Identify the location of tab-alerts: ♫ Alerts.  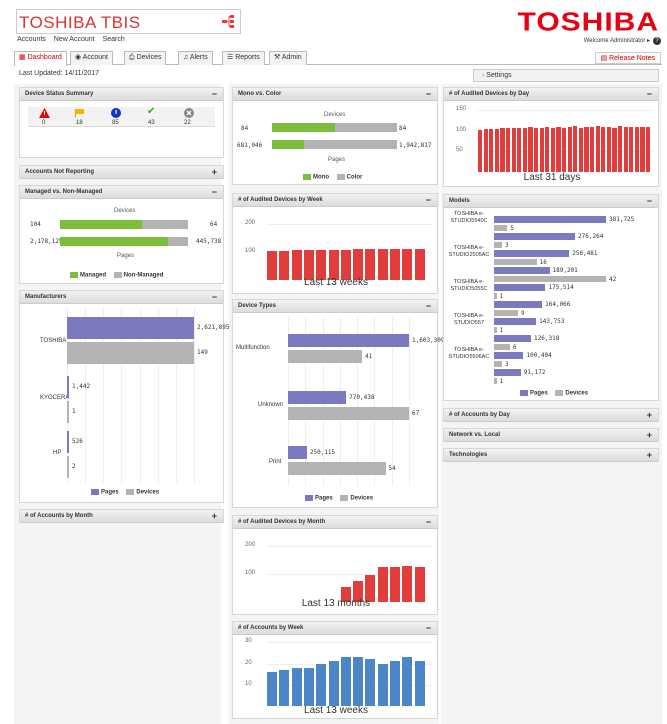
(195, 58).